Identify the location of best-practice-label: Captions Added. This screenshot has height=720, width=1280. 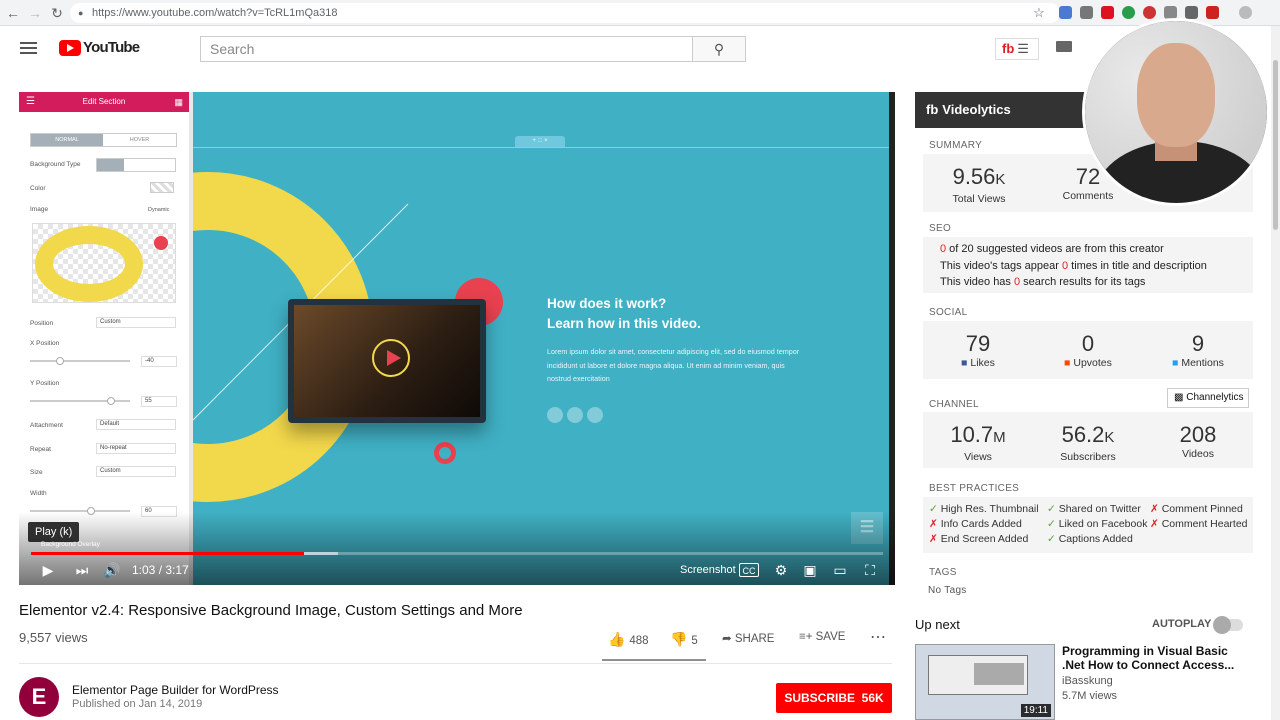
(1095, 539).